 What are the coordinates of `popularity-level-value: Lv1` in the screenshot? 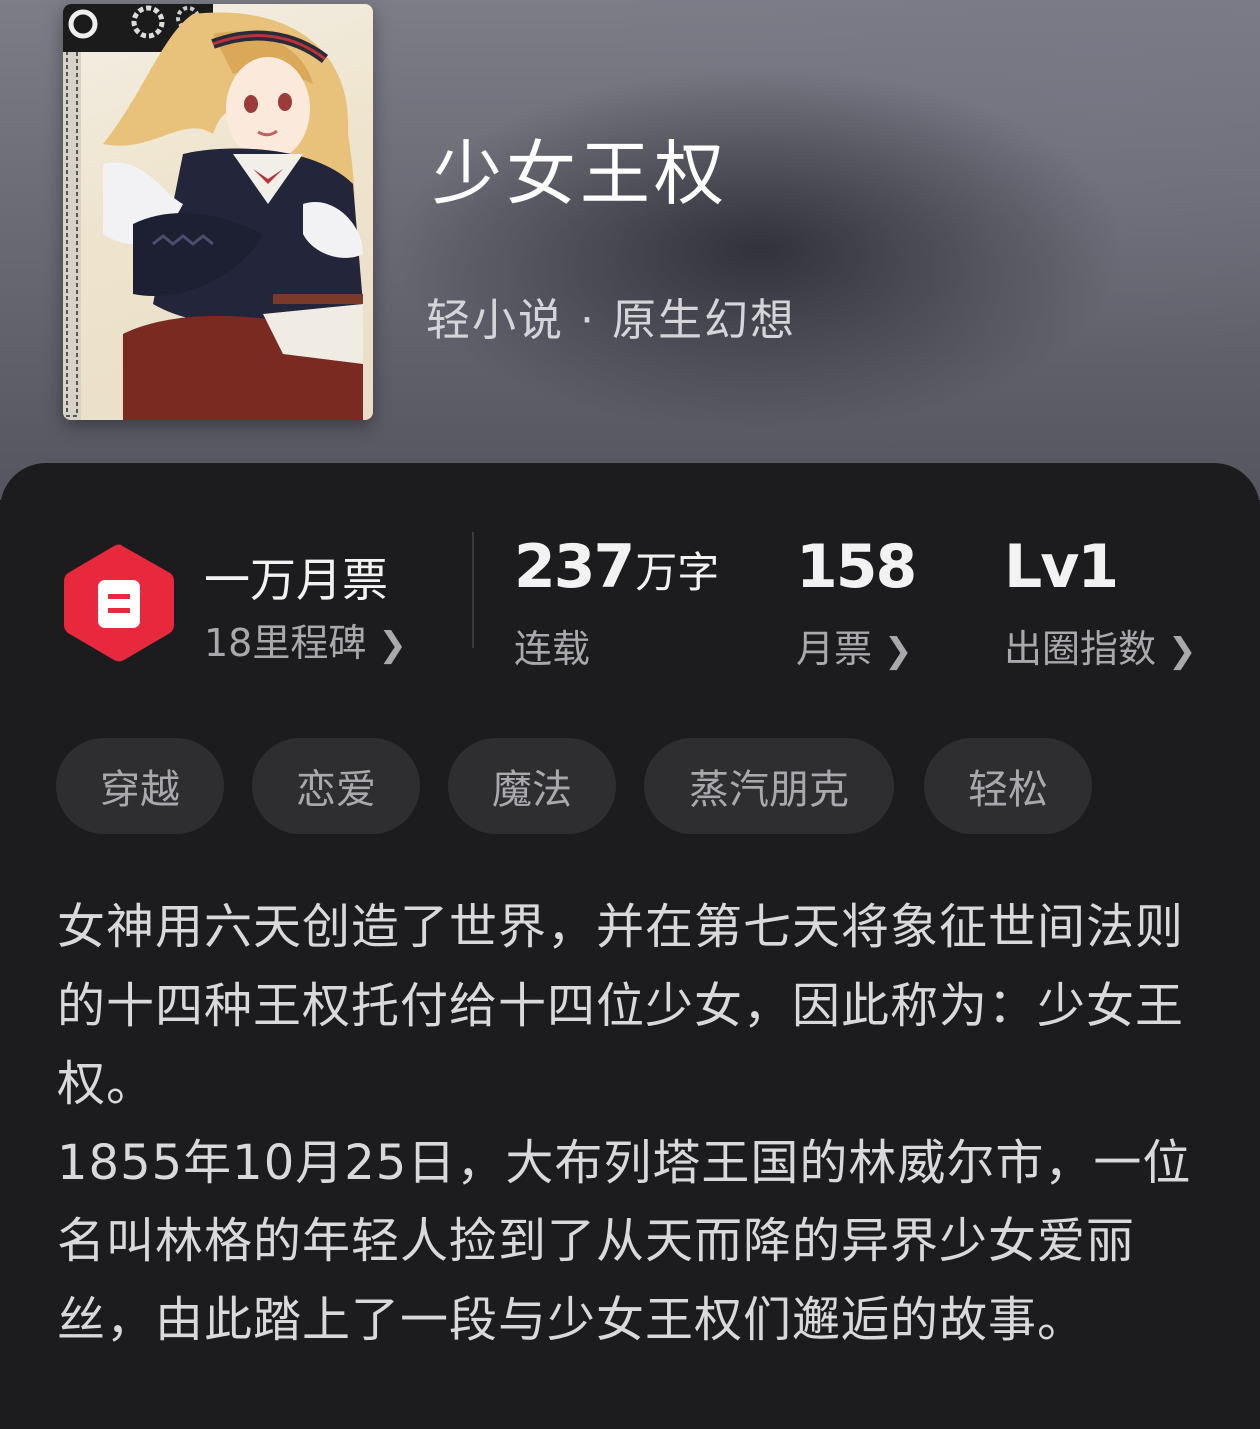 It's located at (1061, 567).